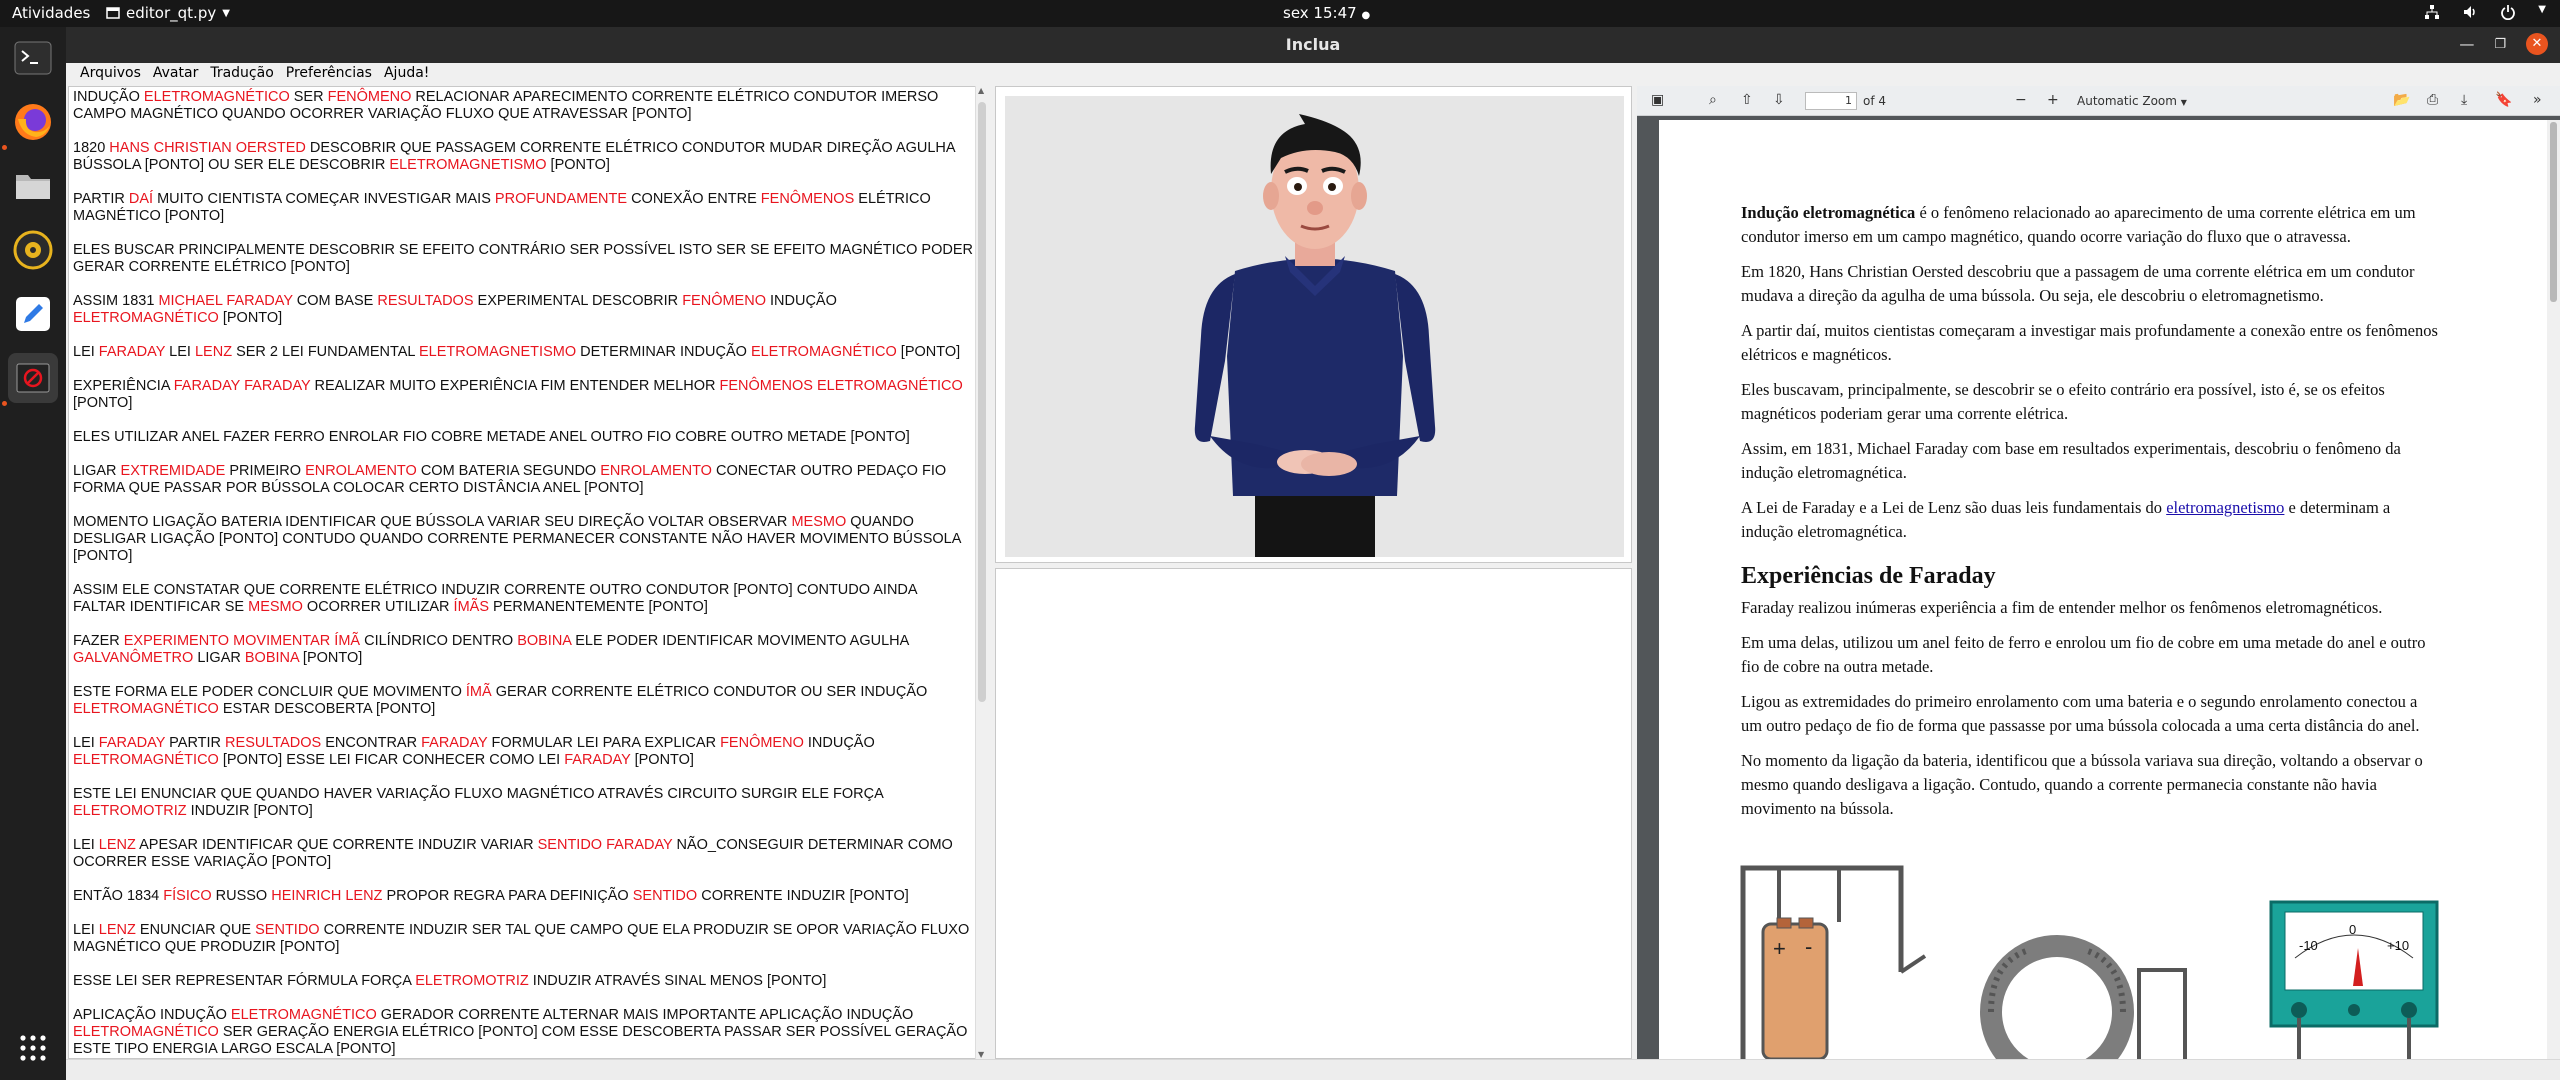  Describe the element at coordinates (2537, 100) in the screenshot. I see `tools-menu-icon: »` at that location.